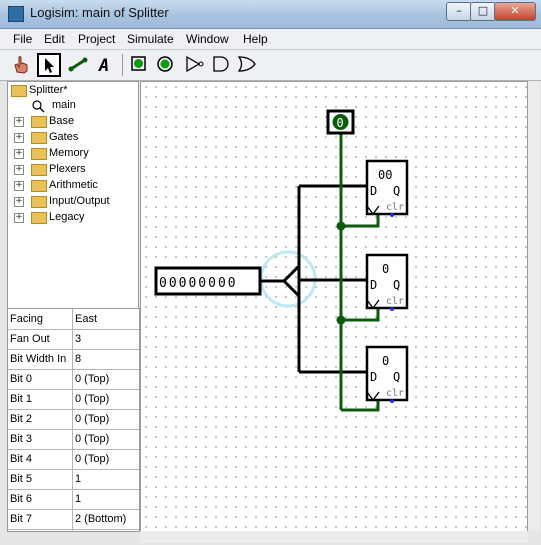 The height and width of the screenshot is (545, 541). I want to click on attr-row-bit-2: Bit 2 0 (Top), so click(73, 419).